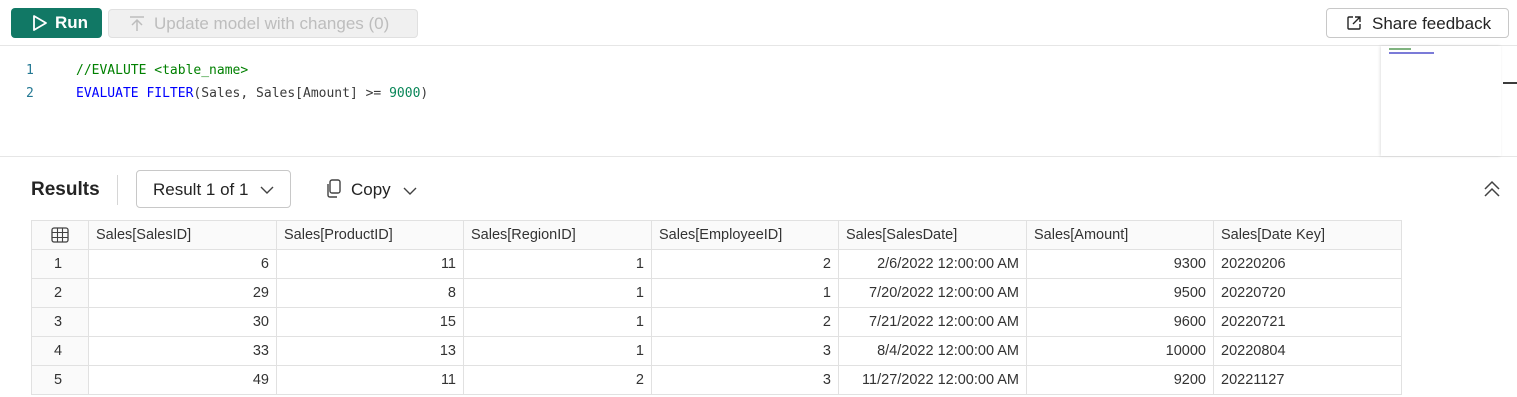 This screenshot has height=397, width=1517. I want to click on run-button-label: Run, so click(72, 22).